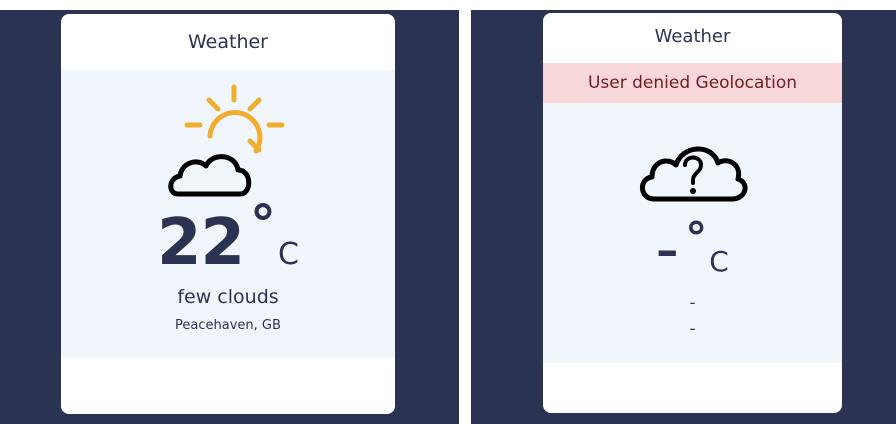 The height and width of the screenshot is (424, 896). What do you see at coordinates (692, 170) in the screenshot?
I see `cloud-question-icon` at bounding box center [692, 170].